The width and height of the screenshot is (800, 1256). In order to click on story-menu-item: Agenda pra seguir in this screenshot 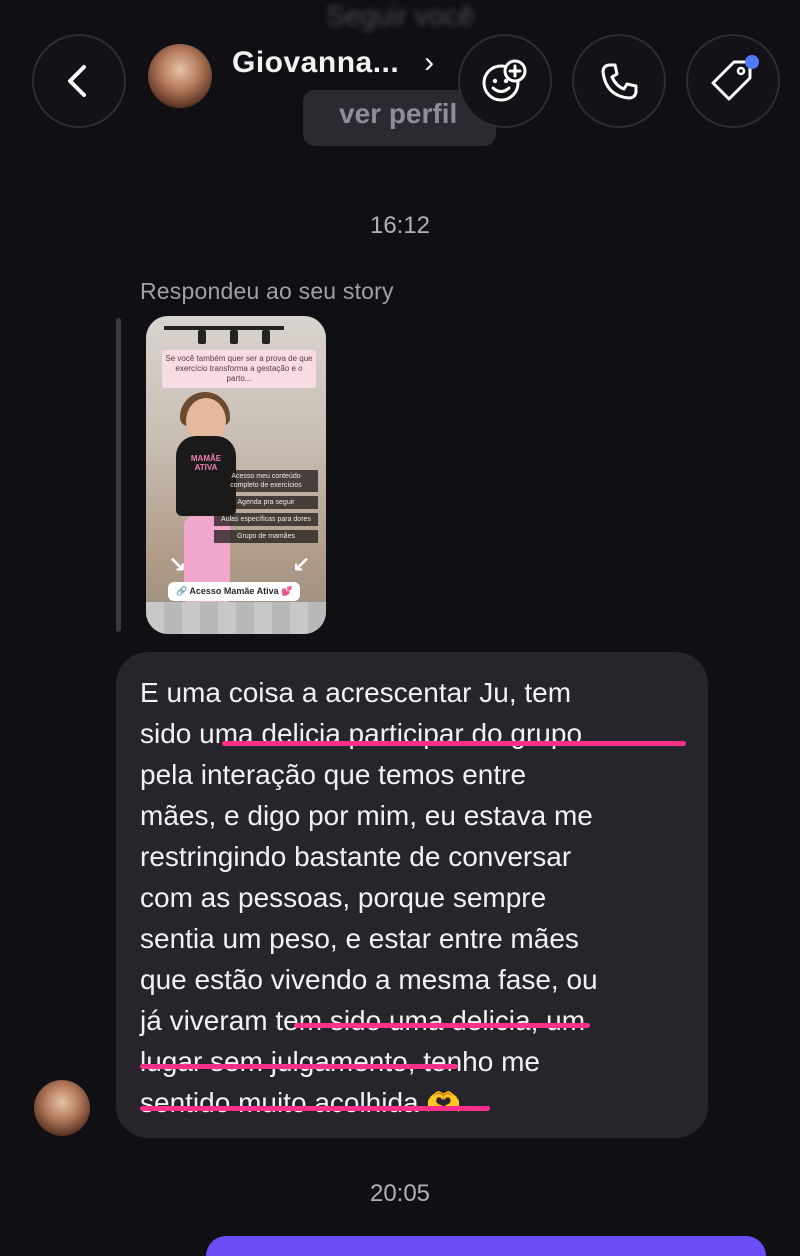, I will do `click(266, 502)`.